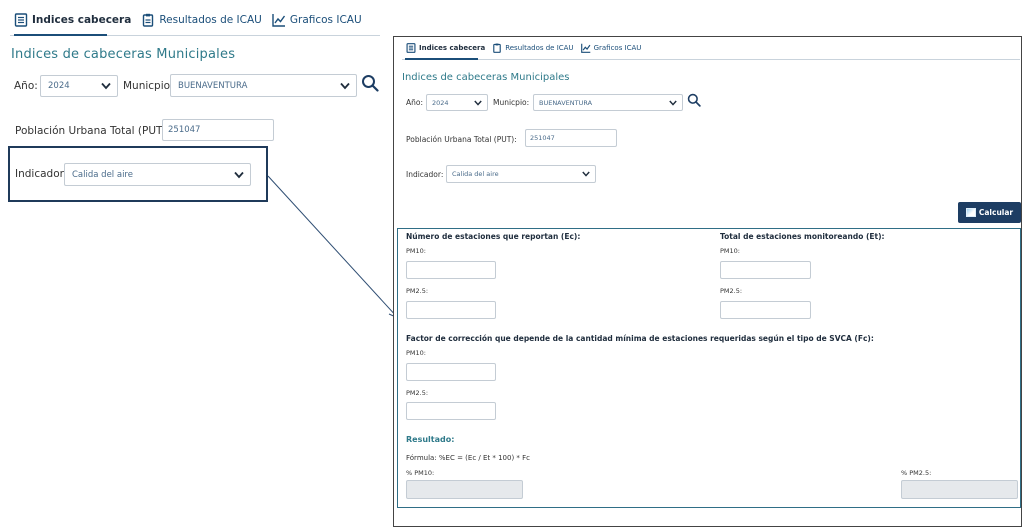 This screenshot has width=1024, height=528. I want to click on formula-text: Fórmula: %EC = (Ec / Et * 100) * Fc, so click(468, 458).